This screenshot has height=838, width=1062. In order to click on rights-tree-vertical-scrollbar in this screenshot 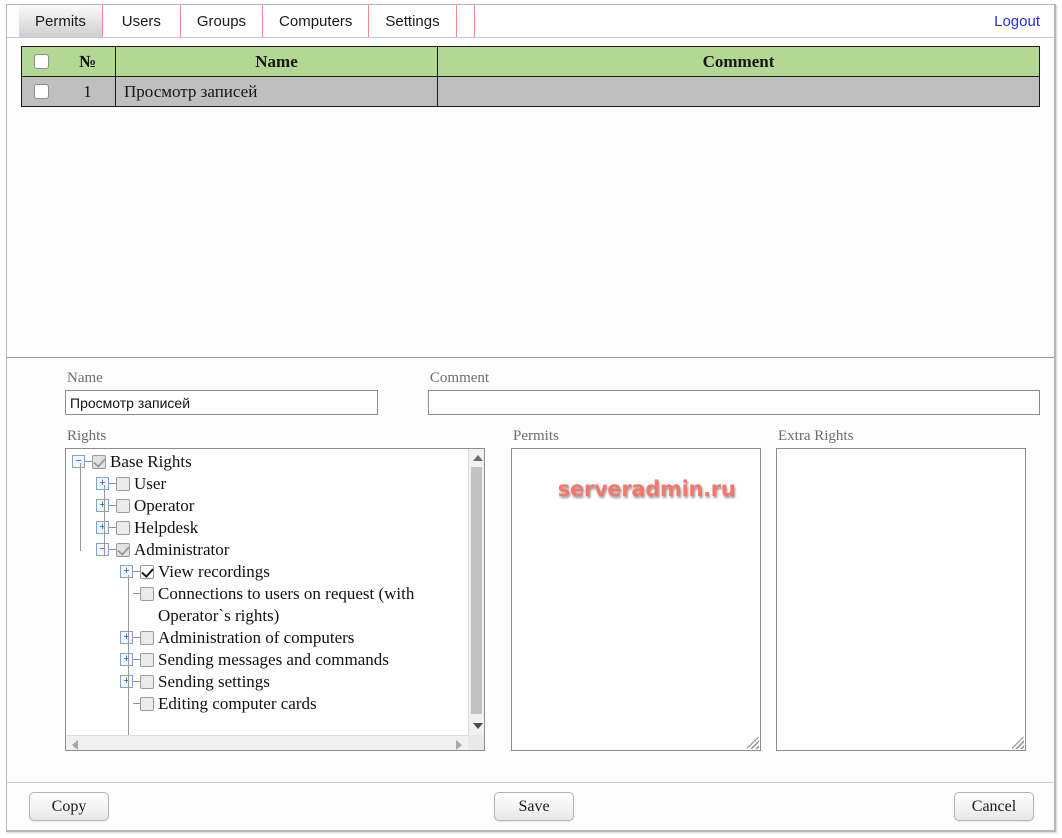, I will do `click(476, 592)`.